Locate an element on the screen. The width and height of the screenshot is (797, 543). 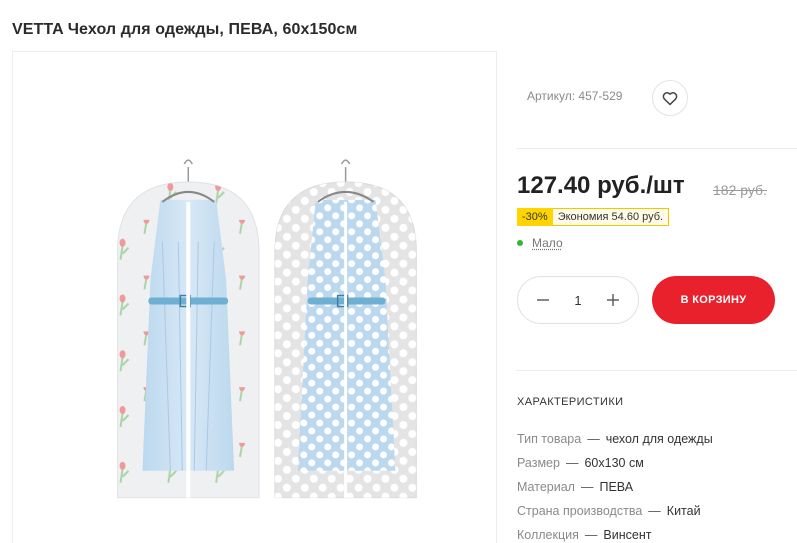
quantity-stepper: 1 is located at coordinates (578, 300).